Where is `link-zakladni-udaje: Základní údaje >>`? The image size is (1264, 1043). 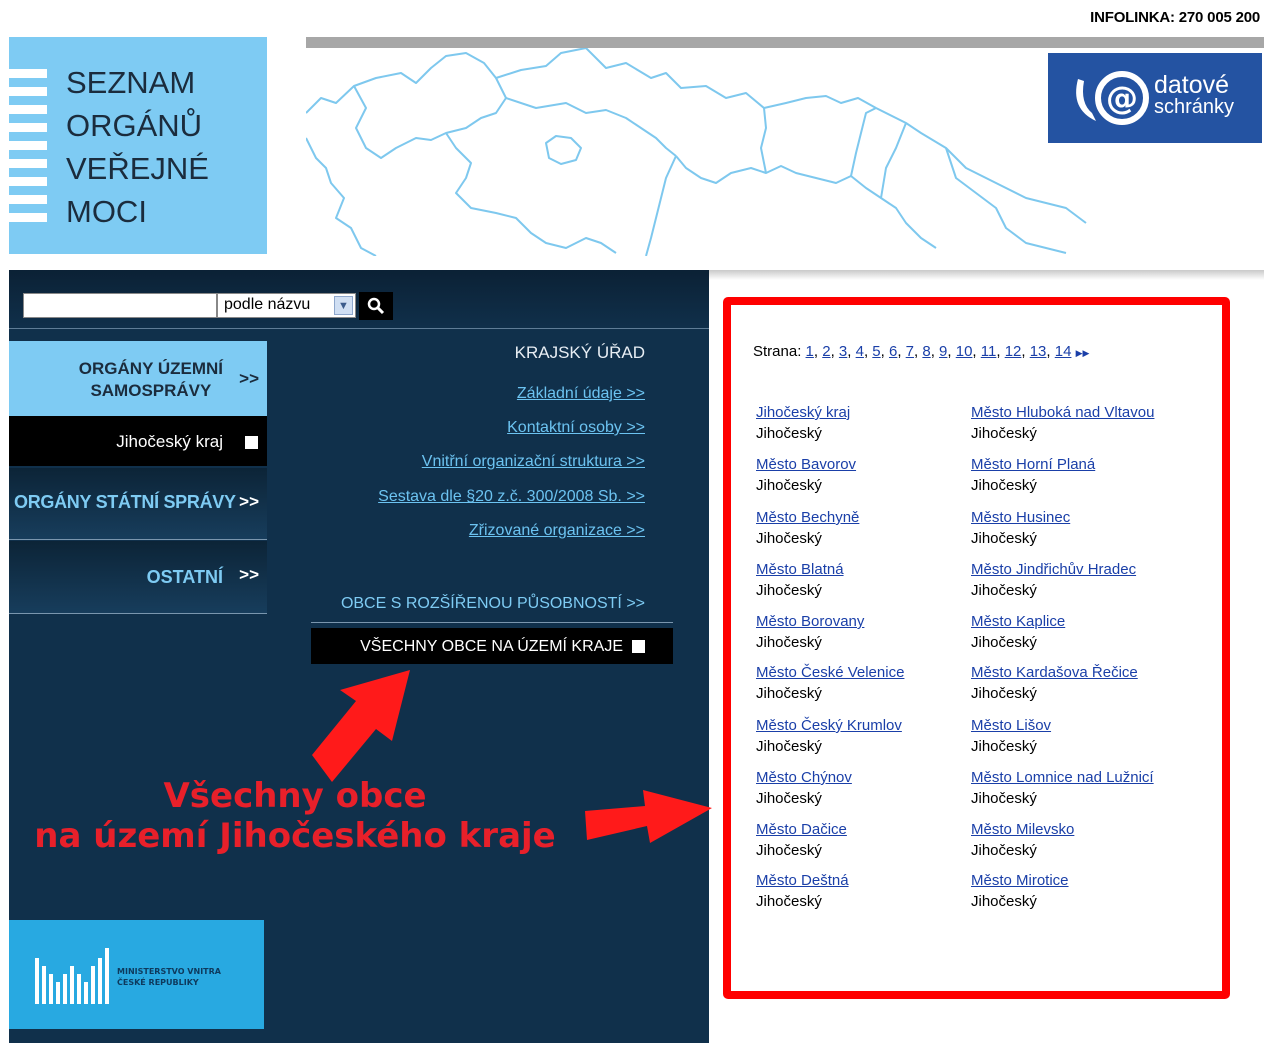 link-zakladni-udaje: Základní údaje >> is located at coordinates (581, 394).